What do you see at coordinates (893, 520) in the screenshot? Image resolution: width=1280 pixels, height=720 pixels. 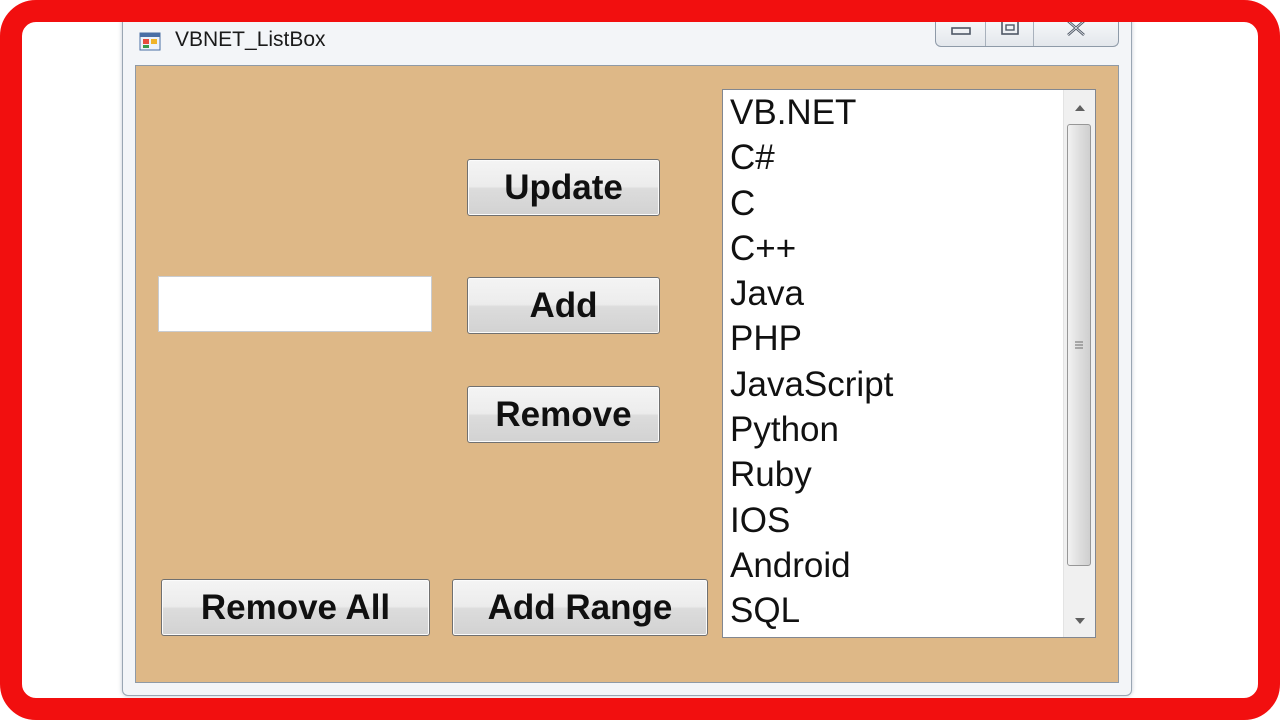 I see `list-item: IOS` at bounding box center [893, 520].